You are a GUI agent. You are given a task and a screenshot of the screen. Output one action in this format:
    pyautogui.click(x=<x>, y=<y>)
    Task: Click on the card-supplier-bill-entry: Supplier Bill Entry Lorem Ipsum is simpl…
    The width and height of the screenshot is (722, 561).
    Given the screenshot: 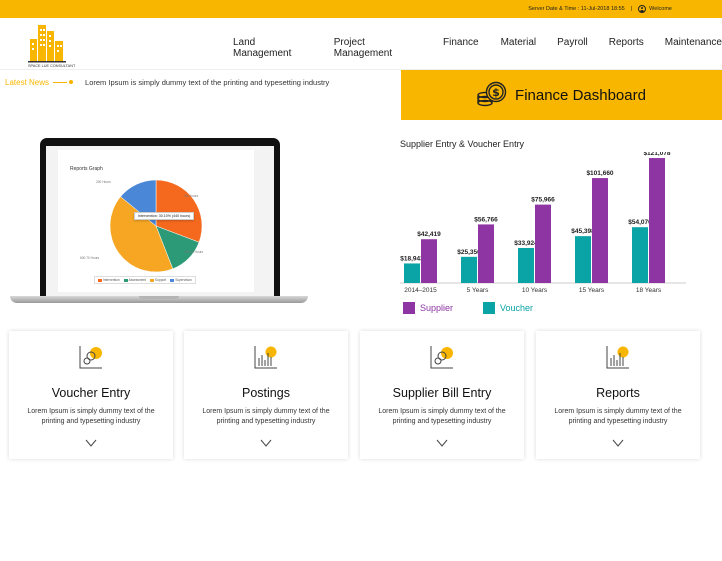 What is the action you would take?
    pyautogui.click(x=442, y=395)
    